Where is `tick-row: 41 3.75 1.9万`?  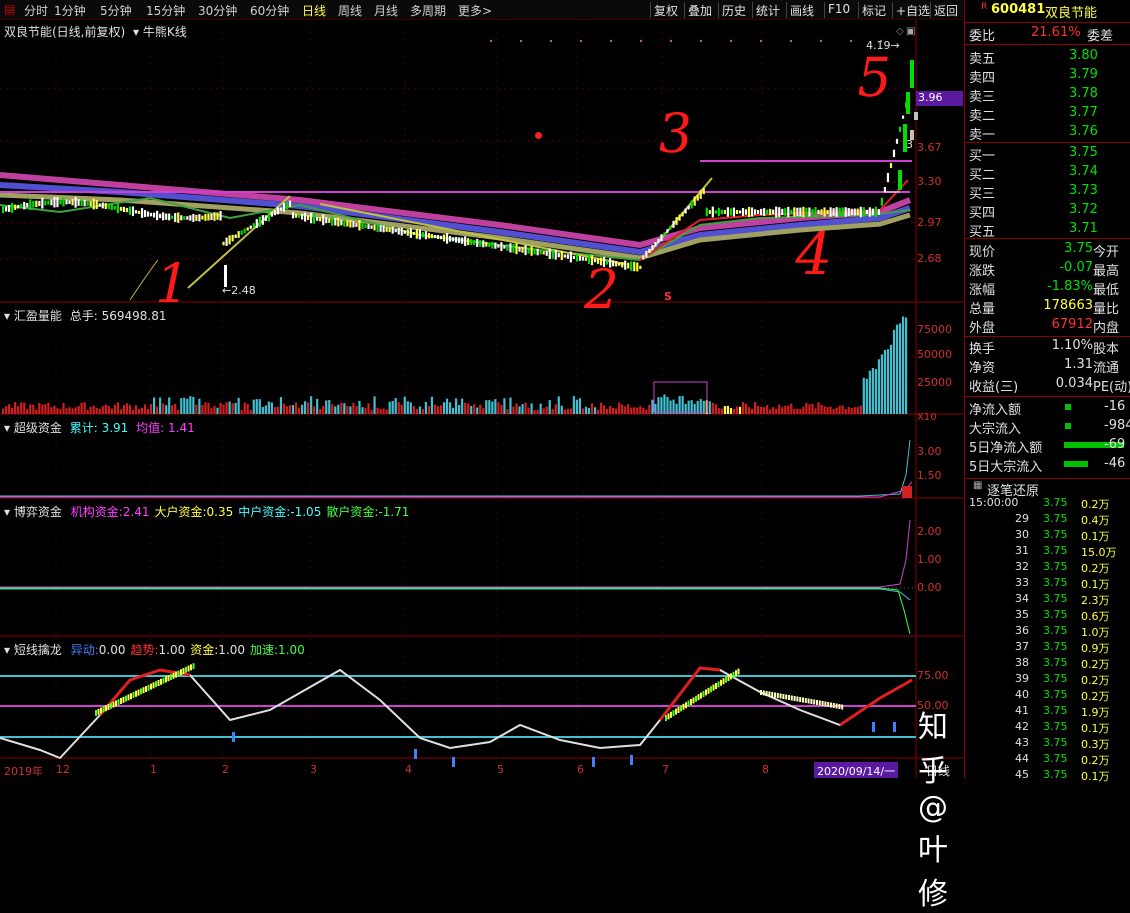
tick-row: 41 3.75 1.9万 is located at coordinates (1046, 712).